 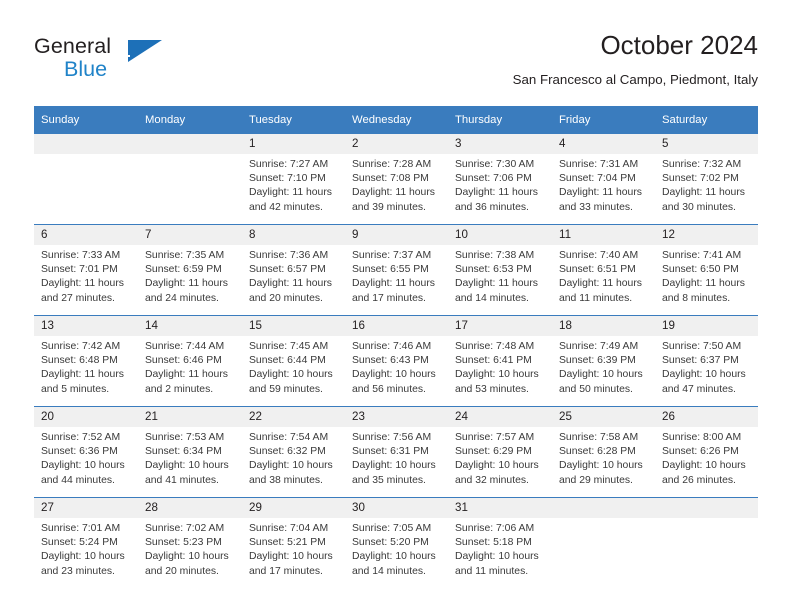 I want to click on weekday-header-wednesday: Wednesday, so click(x=396, y=120).